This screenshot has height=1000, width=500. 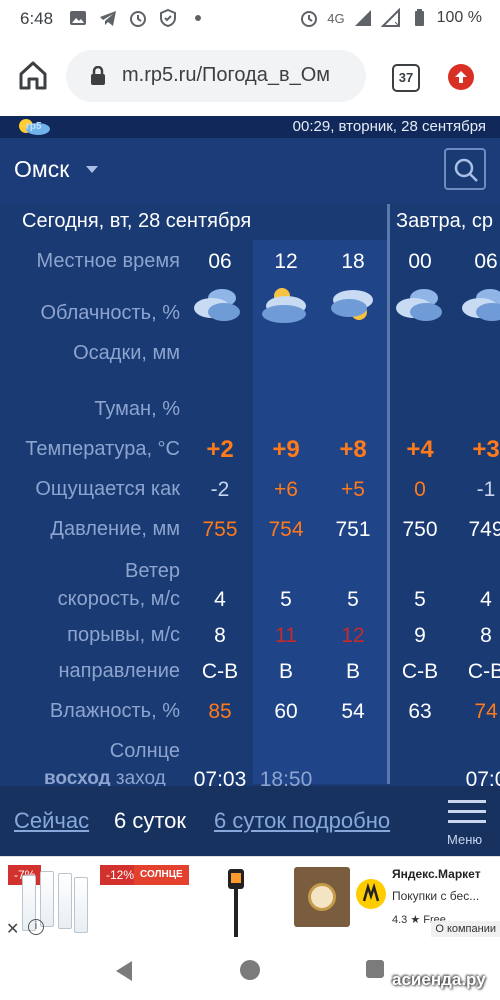 I want to click on humidity-cell: 63, so click(x=420, y=711).